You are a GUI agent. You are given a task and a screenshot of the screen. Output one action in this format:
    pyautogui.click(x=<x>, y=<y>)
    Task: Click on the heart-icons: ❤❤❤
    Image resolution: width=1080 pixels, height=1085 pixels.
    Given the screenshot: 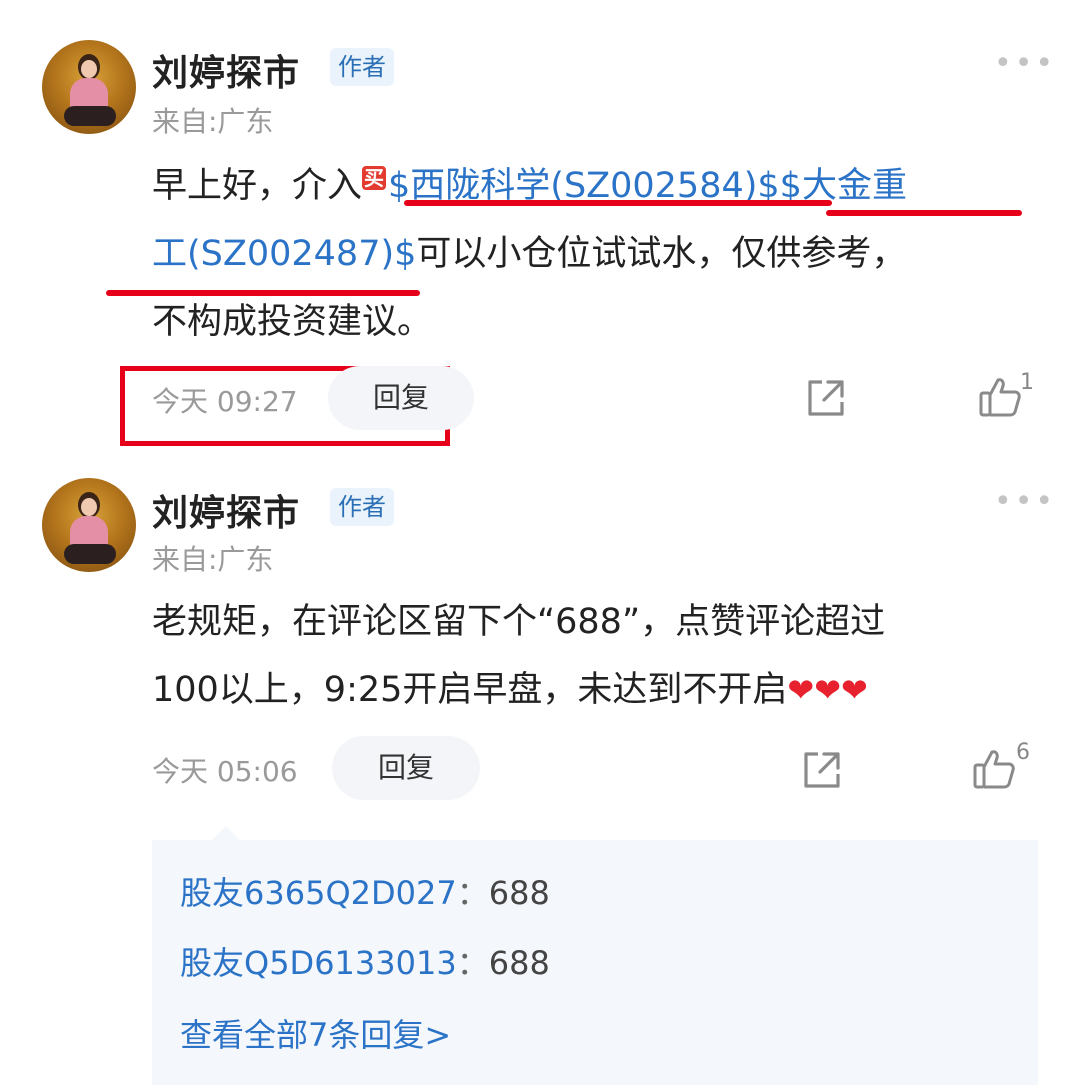 What is the action you would take?
    pyautogui.click(x=827, y=690)
    